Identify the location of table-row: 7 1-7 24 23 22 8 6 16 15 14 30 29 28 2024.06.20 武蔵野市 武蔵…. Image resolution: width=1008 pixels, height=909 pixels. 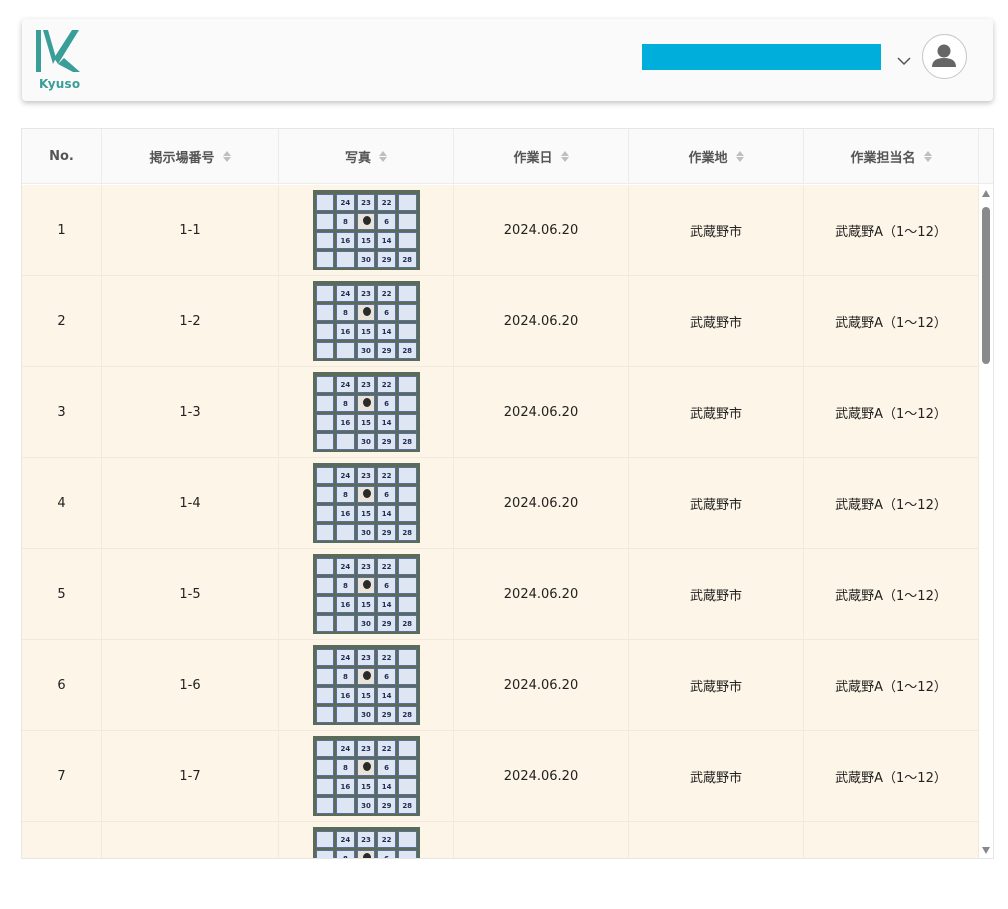
(500, 776).